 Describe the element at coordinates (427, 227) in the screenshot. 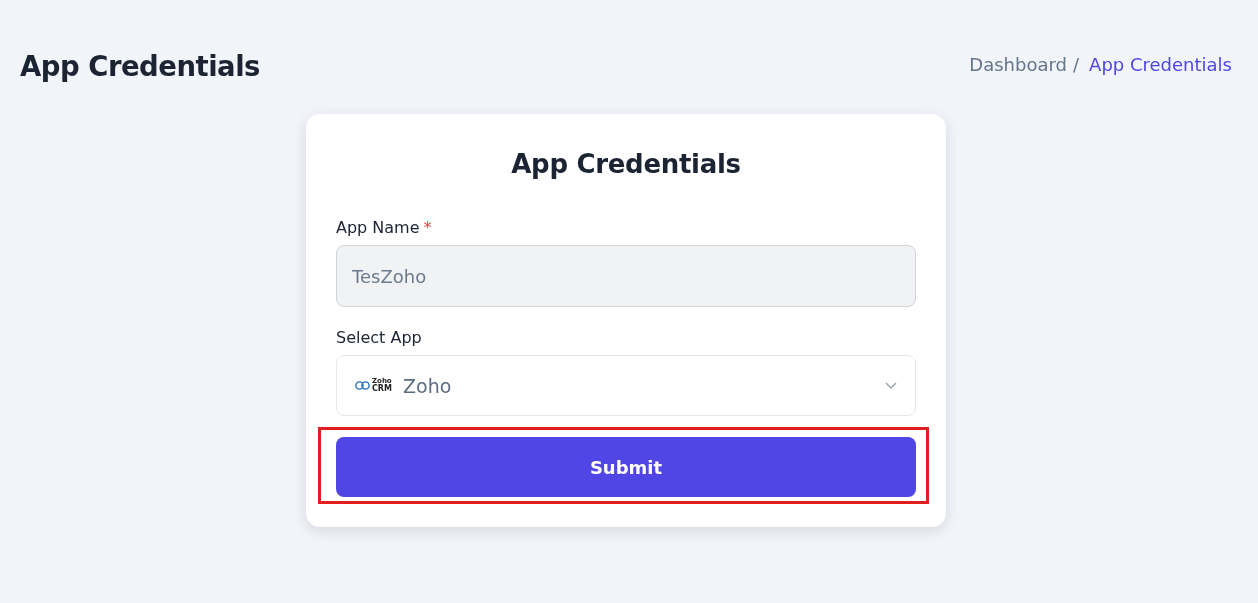

I see `required-mark: *` at that location.